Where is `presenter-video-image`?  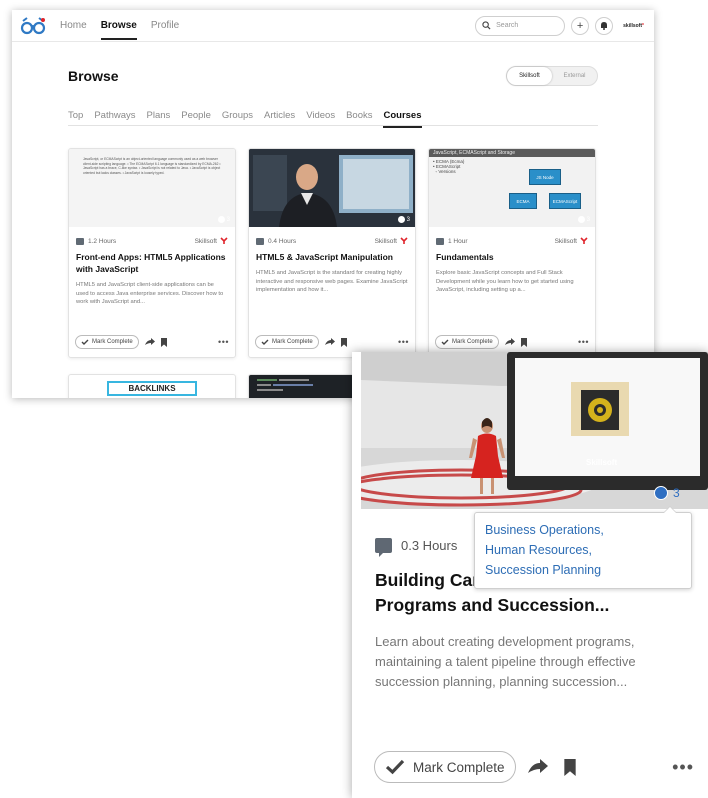
presenter-video-image is located at coordinates (332, 188).